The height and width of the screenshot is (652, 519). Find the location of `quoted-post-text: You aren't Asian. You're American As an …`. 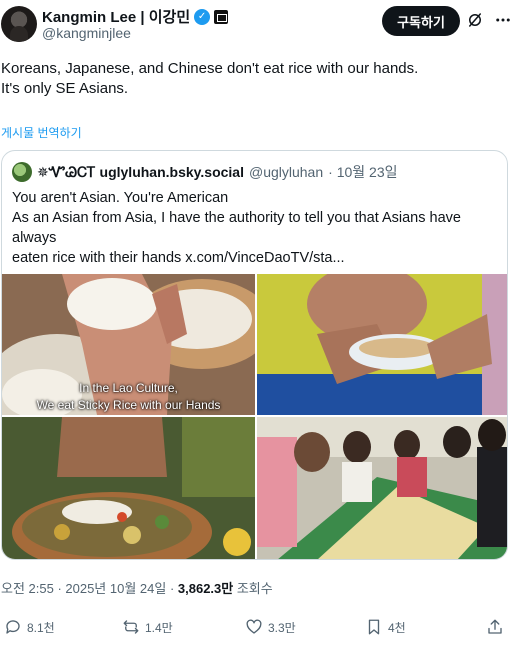

quoted-post-text: You aren't Asian. You're American As an … is located at coordinates (256, 228).